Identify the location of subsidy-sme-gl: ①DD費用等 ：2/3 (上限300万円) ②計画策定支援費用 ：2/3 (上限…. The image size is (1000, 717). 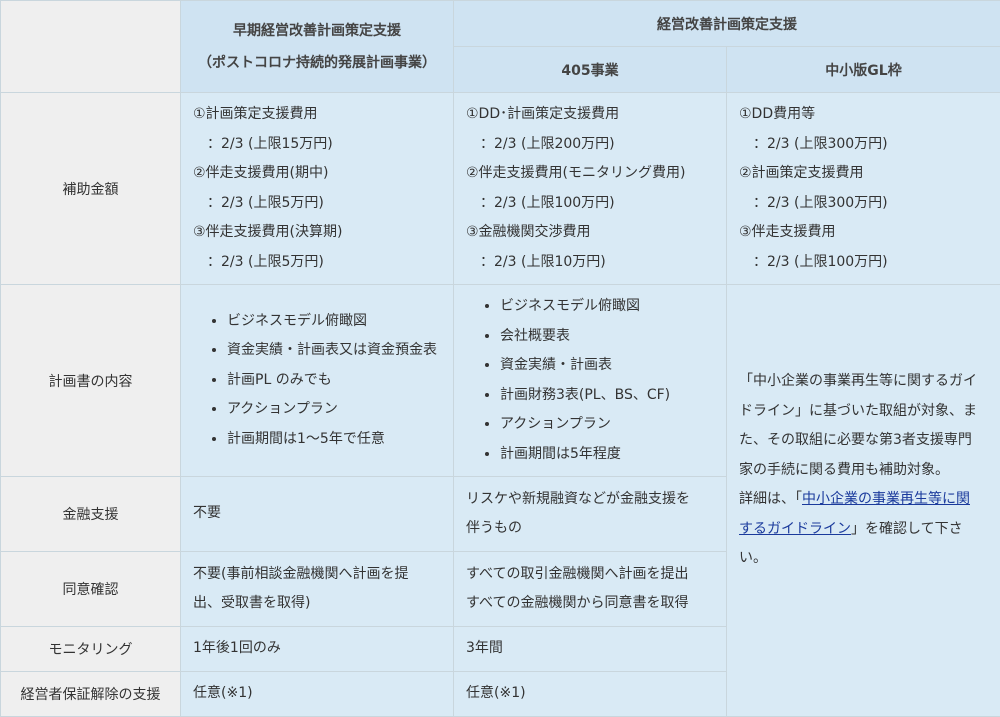
(863, 189).